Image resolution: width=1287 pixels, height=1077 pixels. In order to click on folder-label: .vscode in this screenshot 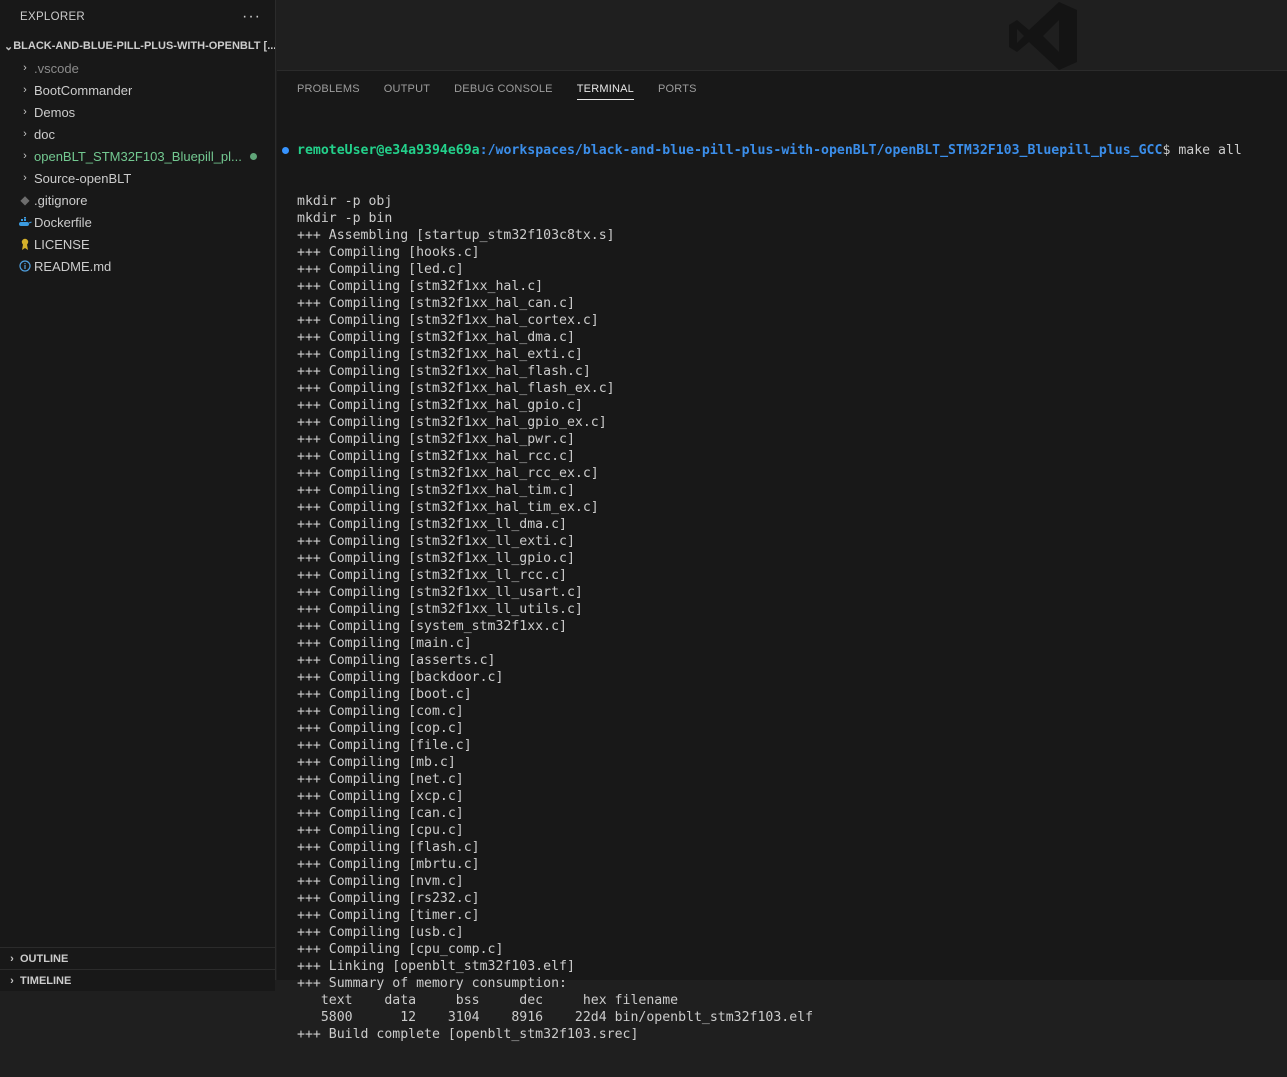, I will do `click(56, 68)`.